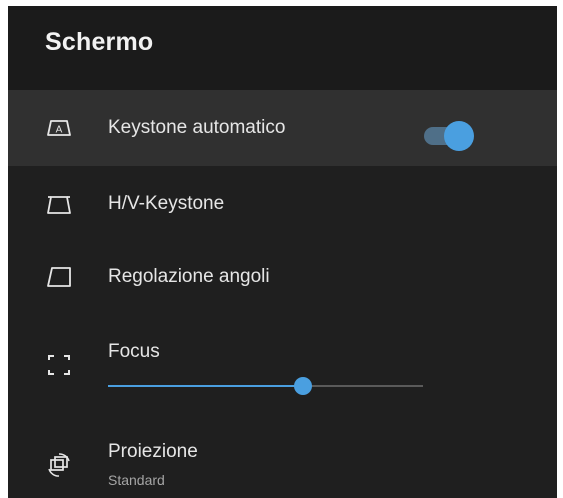  I want to click on corner-adjust-icon, so click(59, 277).